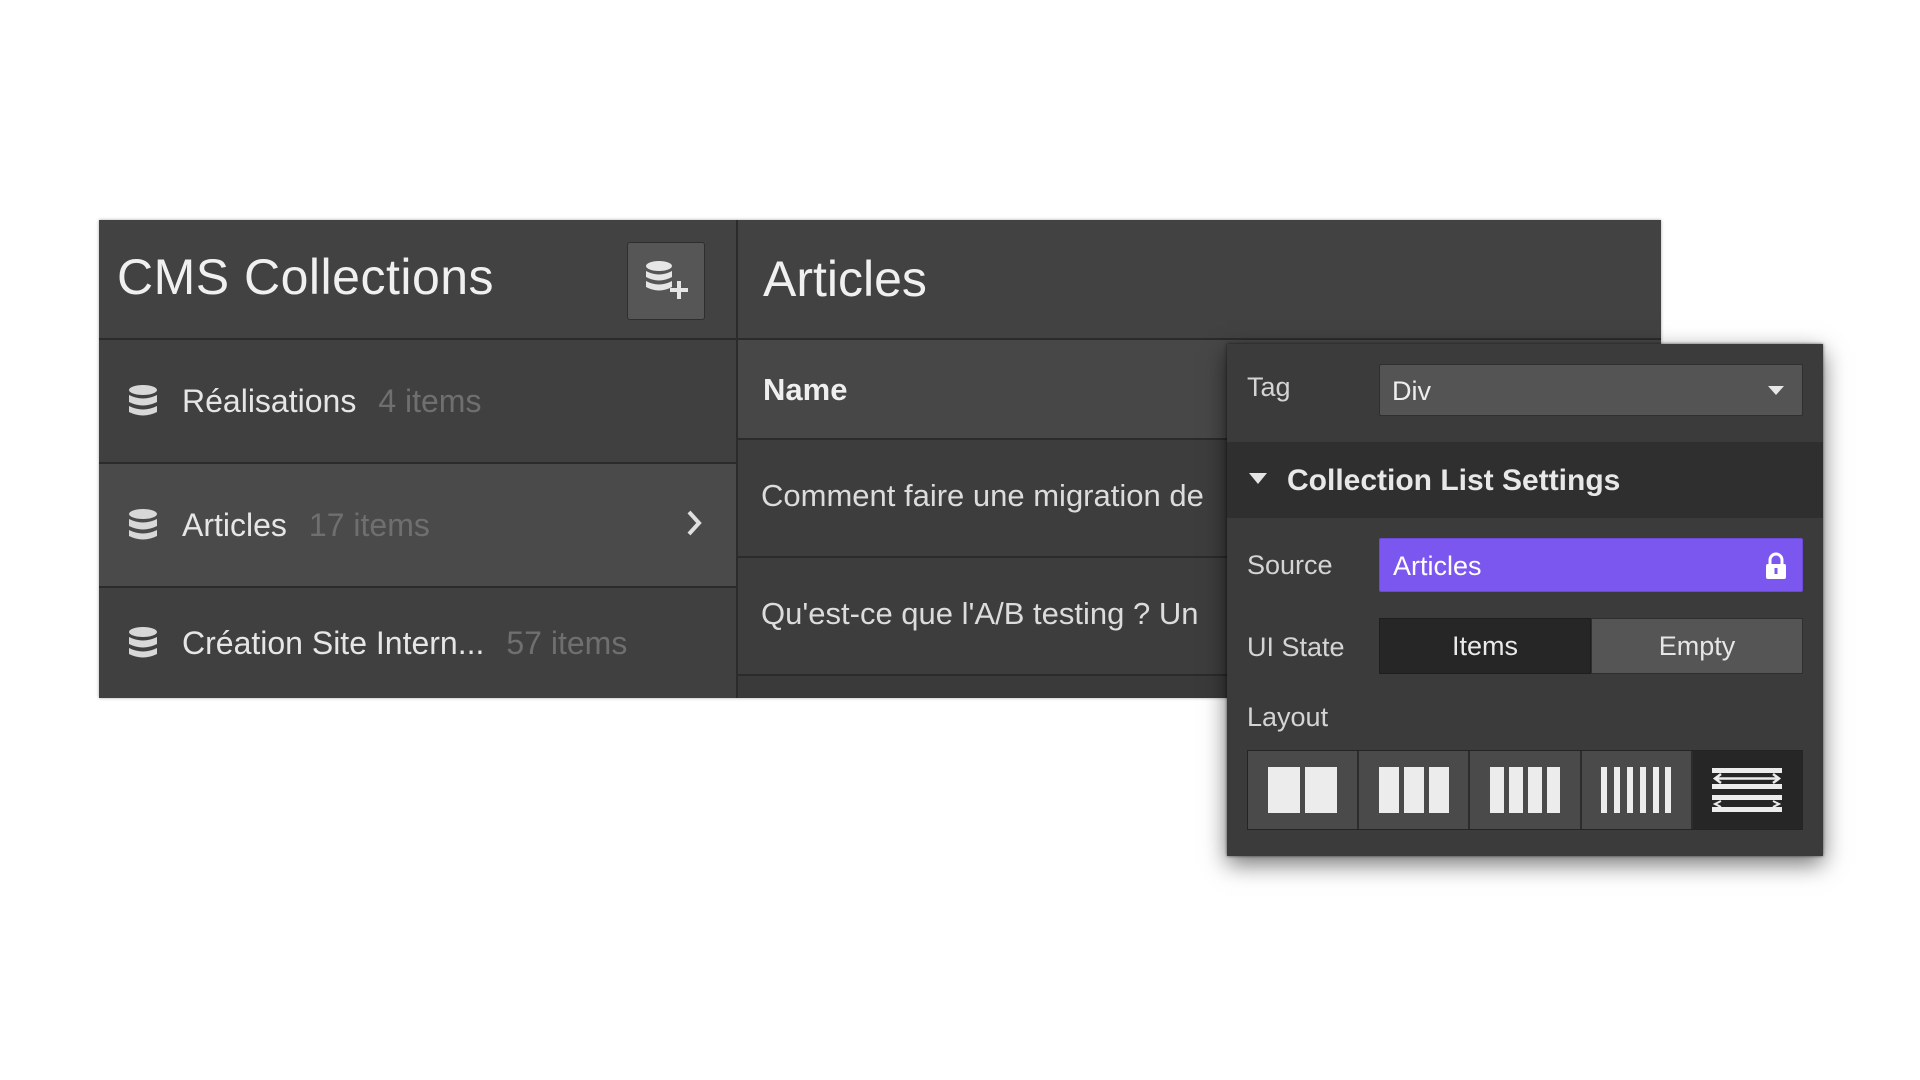  I want to click on ui-state-items-button: Items, so click(1485, 646).